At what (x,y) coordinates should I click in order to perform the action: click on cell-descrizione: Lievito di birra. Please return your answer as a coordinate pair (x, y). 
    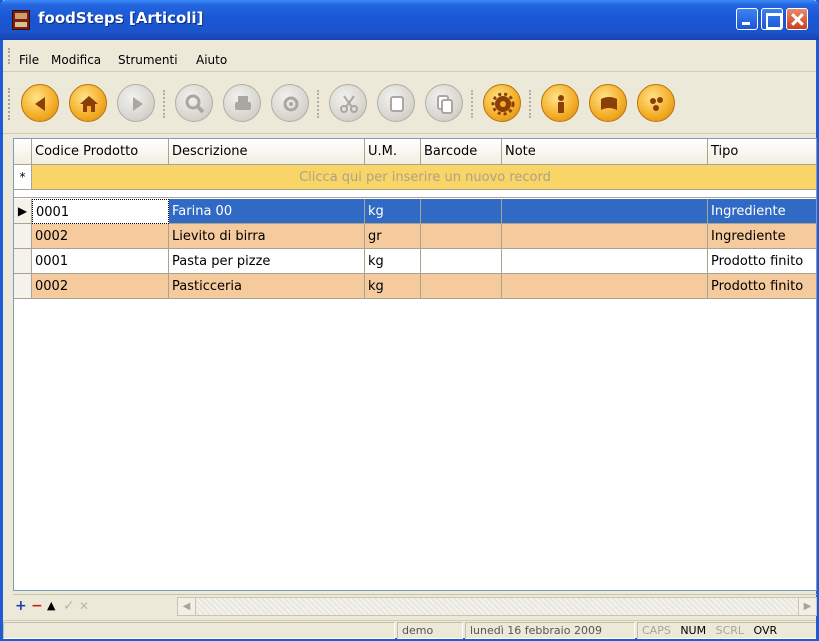
    Looking at the image, I should click on (267, 236).